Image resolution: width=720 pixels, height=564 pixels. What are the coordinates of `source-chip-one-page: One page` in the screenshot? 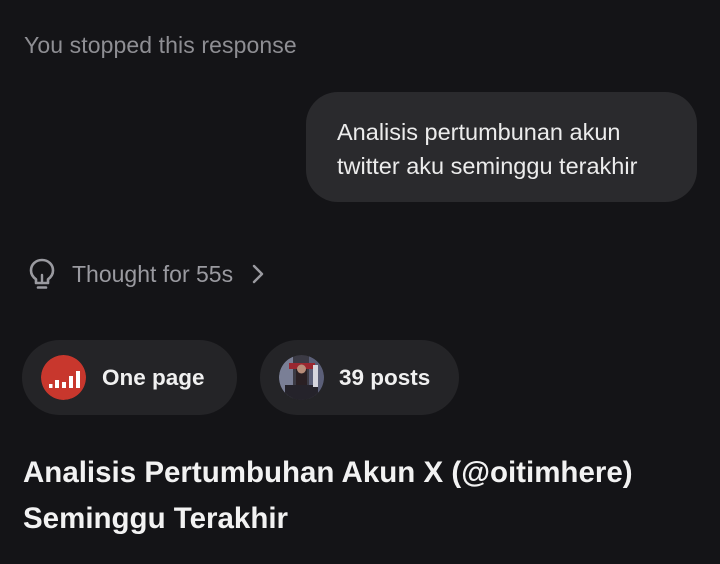 It's located at (129, 377).